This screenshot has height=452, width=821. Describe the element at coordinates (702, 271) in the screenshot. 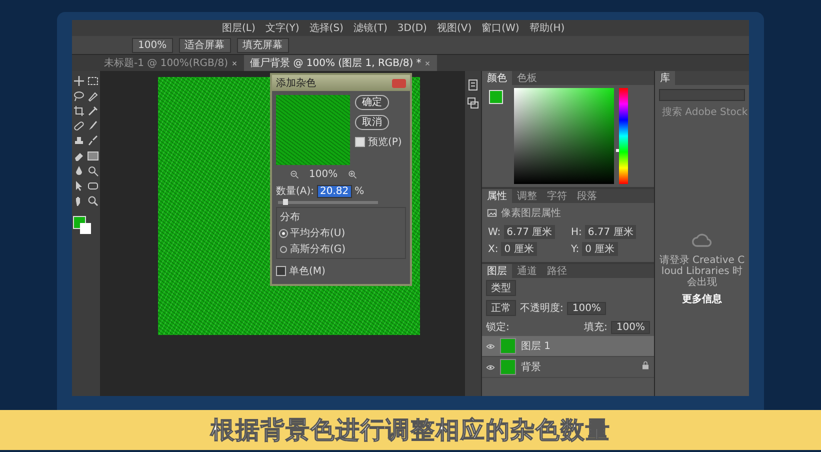

I see `libraries-message: 请登录 Creative Cloud Libraries 时会出现` at that location.